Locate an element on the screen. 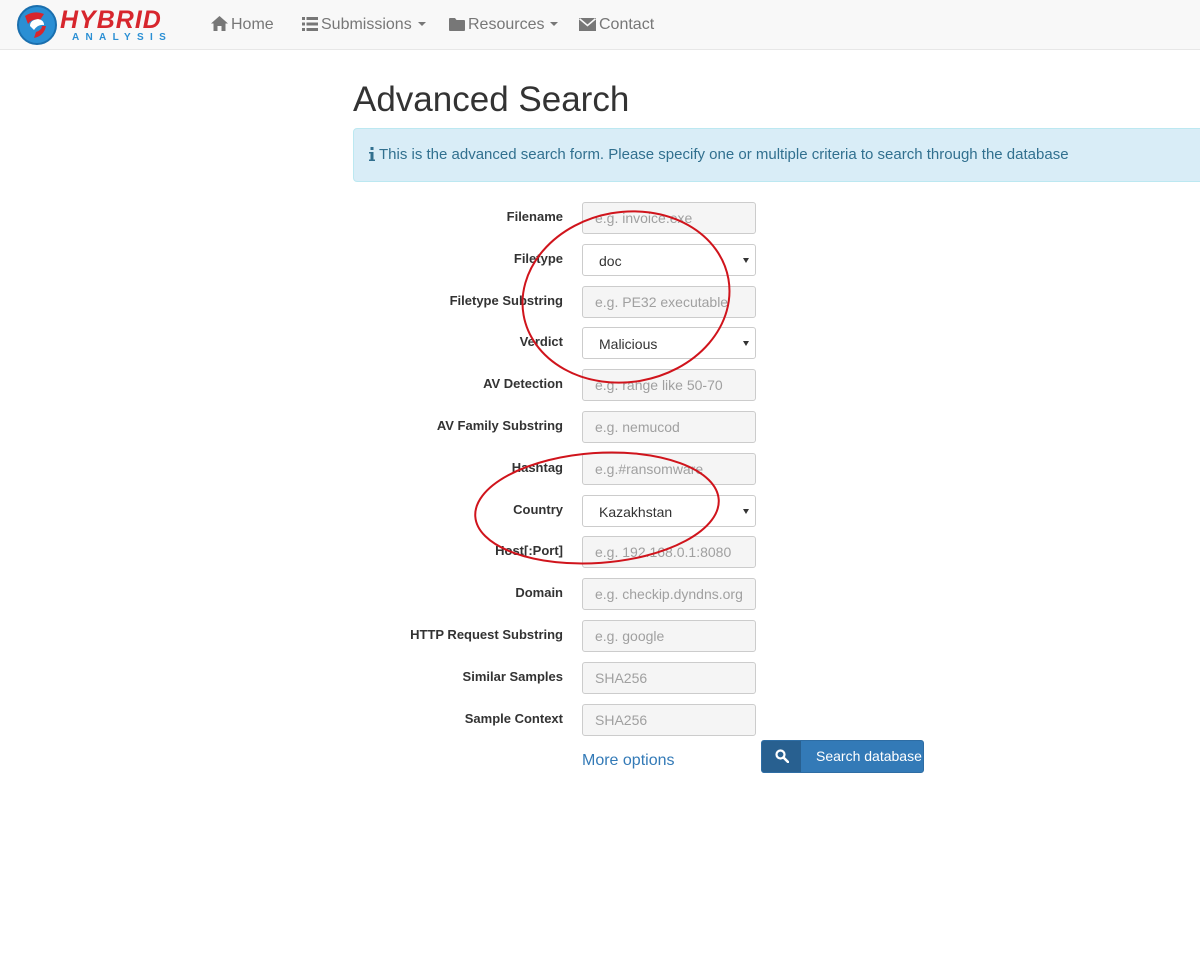  av-family-label: AV Family Substring is located at coordinates (499, 425).